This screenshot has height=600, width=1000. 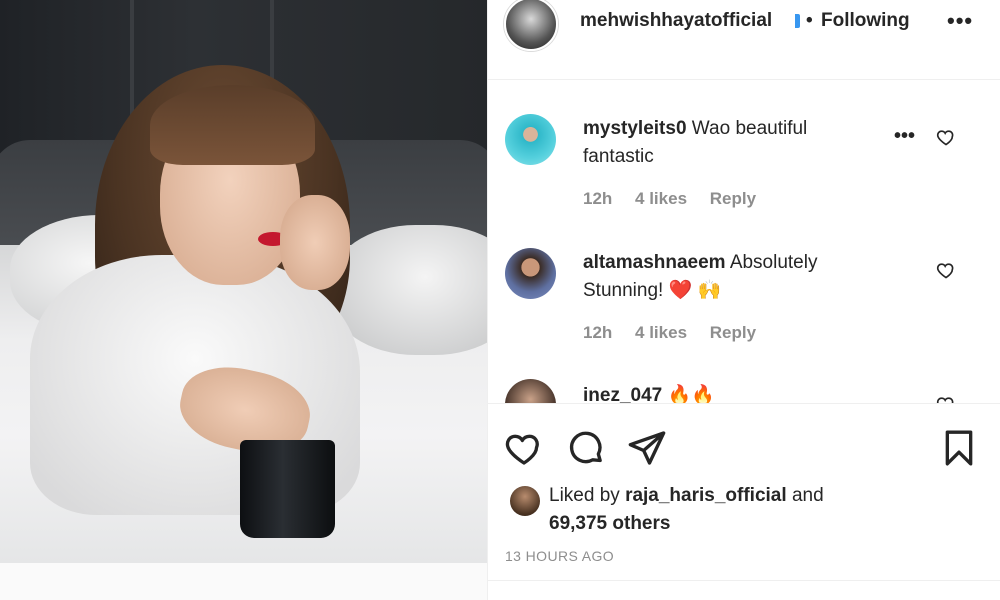 I want to click on author-avatar, so click(x=531, y=25).